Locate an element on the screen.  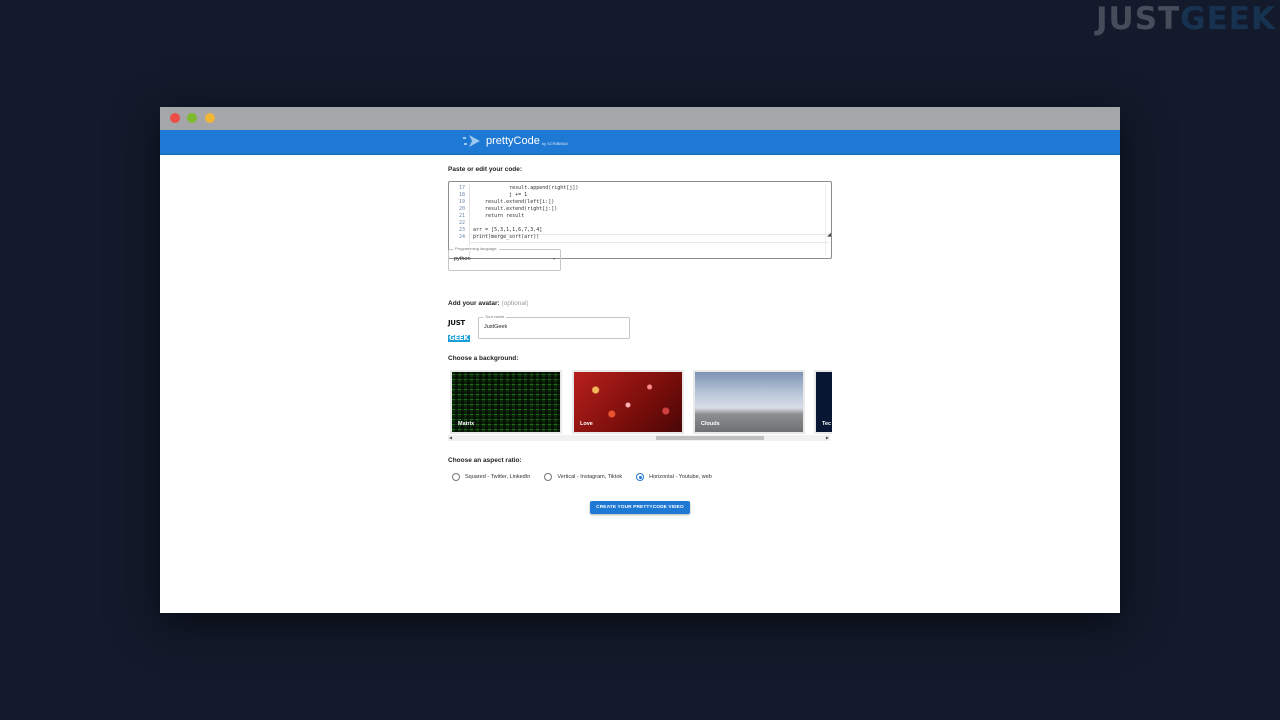
language-select-value: python is located at coordinates (462, 259).